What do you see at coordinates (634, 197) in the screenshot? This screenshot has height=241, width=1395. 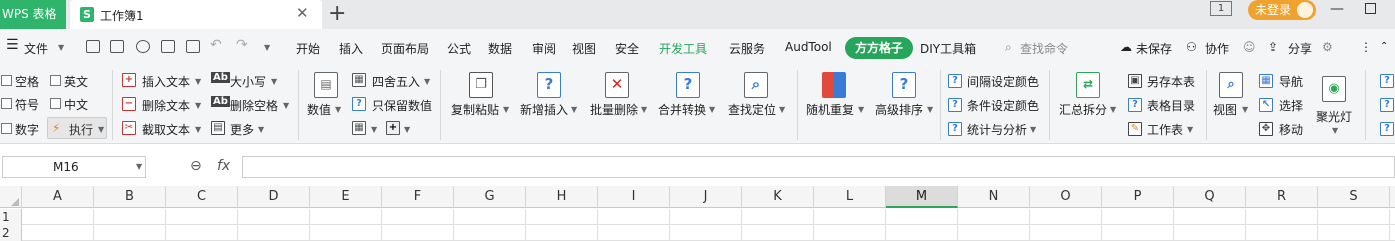 I see `column-header-i: I` at bounding box center [634, 197].